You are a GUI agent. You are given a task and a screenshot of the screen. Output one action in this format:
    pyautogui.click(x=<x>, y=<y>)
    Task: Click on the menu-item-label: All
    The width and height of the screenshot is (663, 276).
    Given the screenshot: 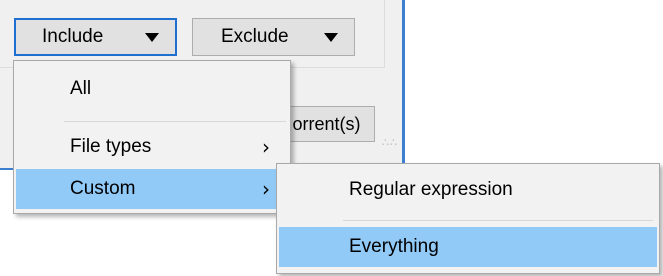 What is the action you would take?
    pyautogui.click(x=81, y=88)
    